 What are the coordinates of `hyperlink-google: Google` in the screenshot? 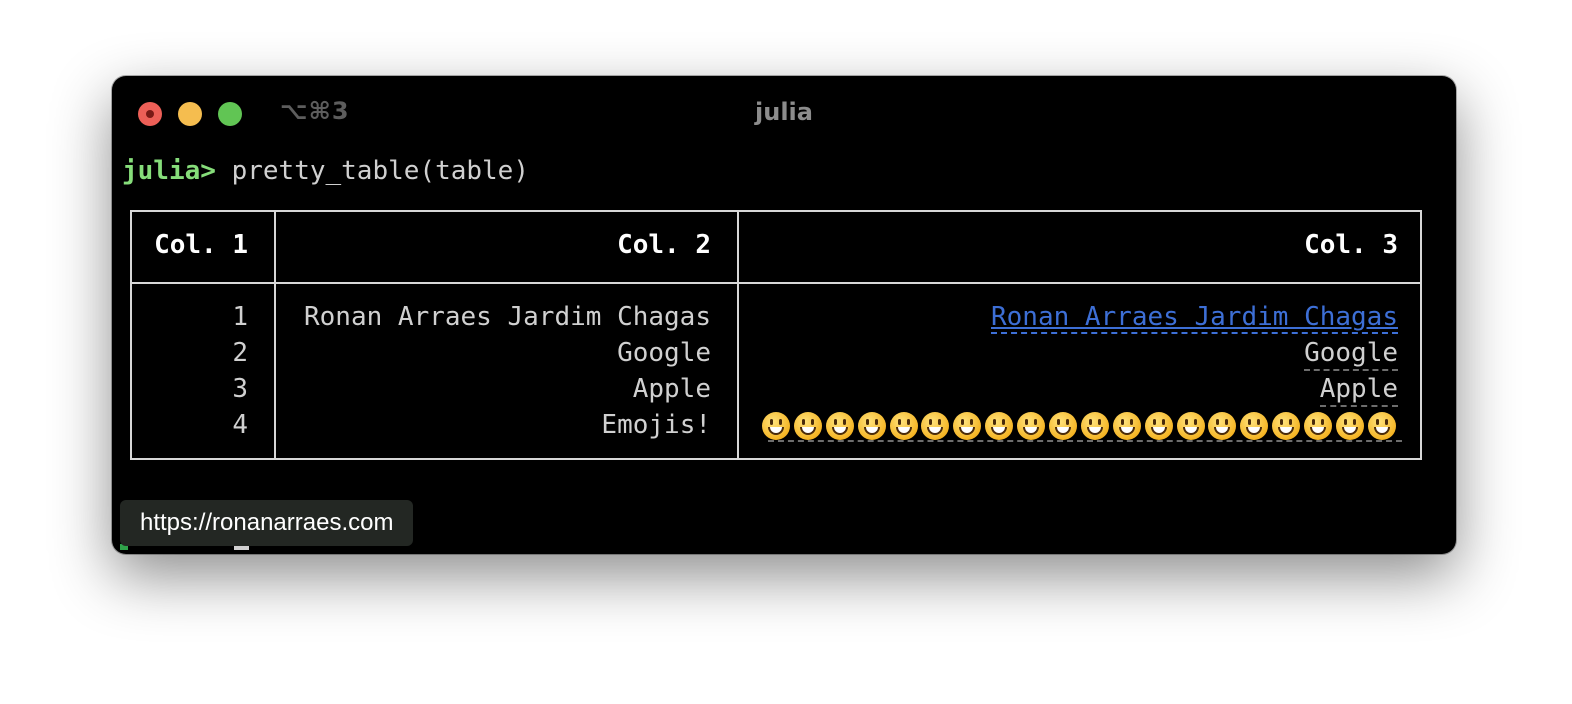 It's located at (1351, 354).